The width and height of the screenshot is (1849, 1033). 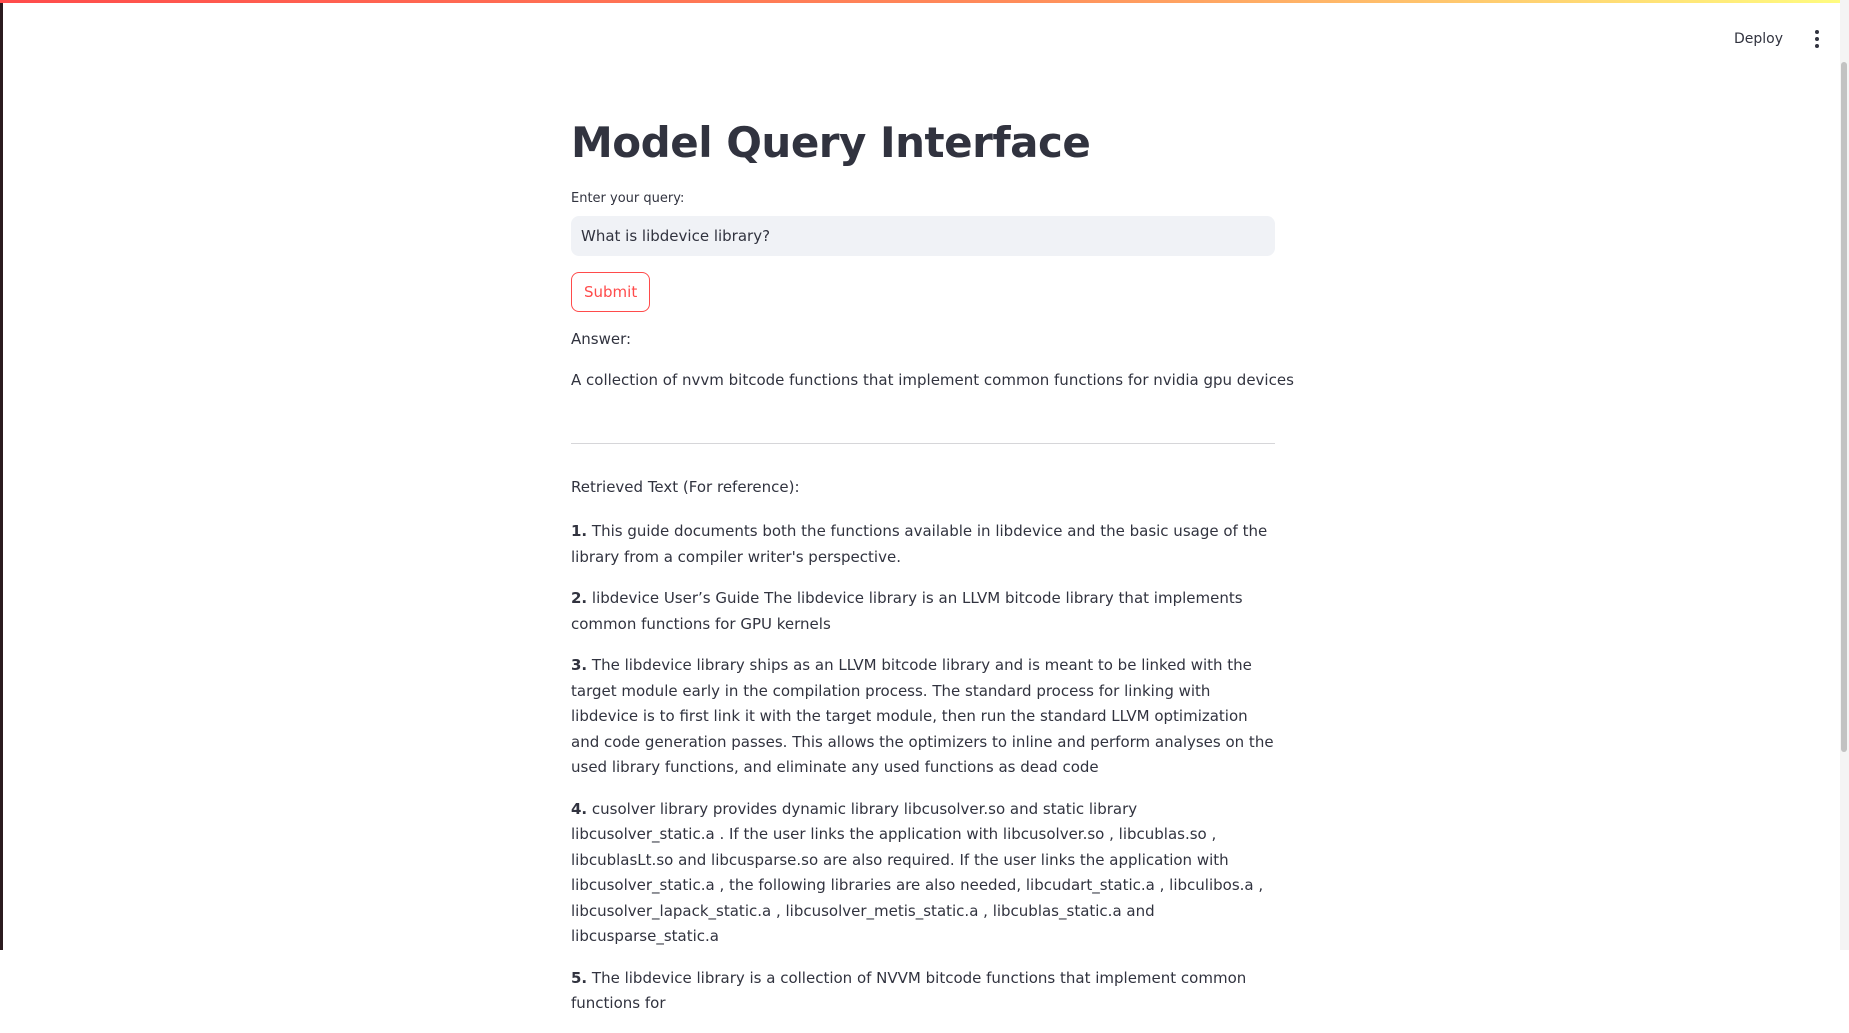 What do you see at coordinates (579, 665) in the screenshot?
I see `list-item-number: 3.` at bounding box center [579, 665].